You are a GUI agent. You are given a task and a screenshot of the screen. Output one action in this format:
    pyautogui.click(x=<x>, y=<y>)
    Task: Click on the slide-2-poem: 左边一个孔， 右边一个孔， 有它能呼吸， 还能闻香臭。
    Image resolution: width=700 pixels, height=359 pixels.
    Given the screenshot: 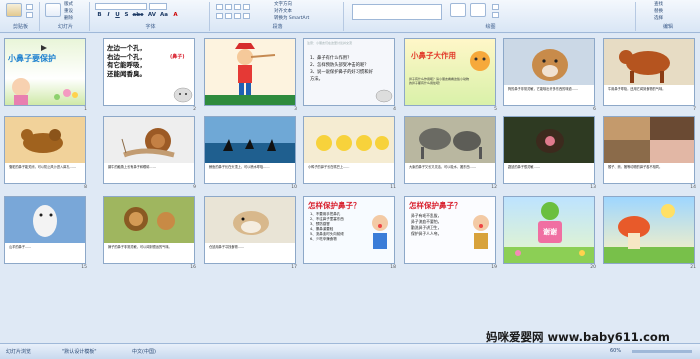 What is the action you would take?
    pyautogui.click(x=126, y=61)
    